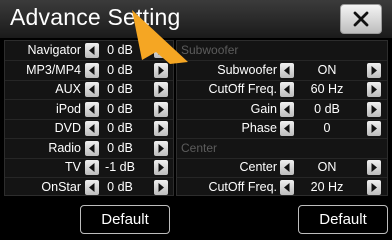  I want to click on setting-row-phase: Phase 0, so click(282, 128).